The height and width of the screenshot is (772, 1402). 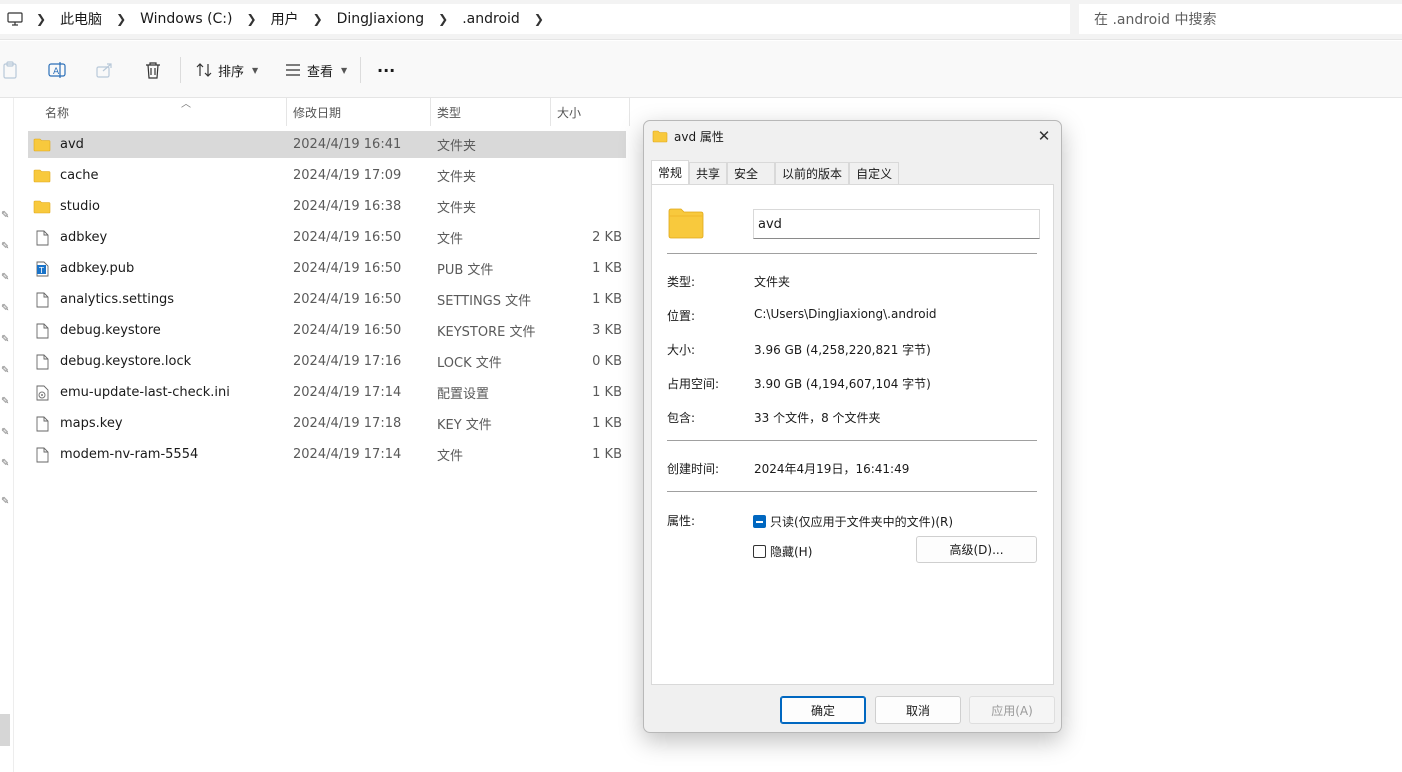 I want to click on folder-large-icon, so click(x=686, y=223).